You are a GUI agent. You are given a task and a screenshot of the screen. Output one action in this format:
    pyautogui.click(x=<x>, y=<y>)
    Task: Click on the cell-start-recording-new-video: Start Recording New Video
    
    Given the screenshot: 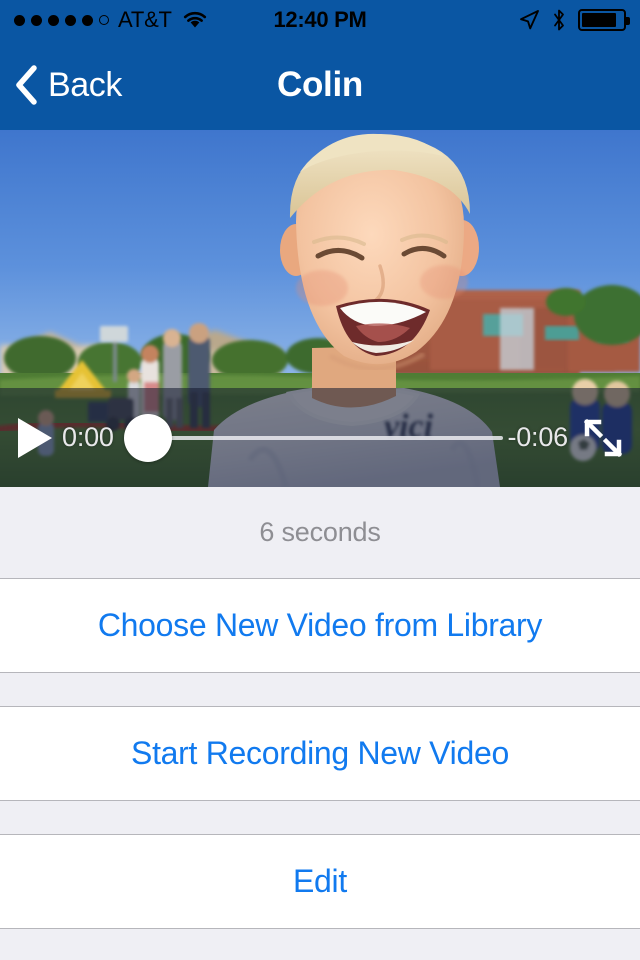 What is the action you would take?
    pyautogui.click(x=320, y=753)
    